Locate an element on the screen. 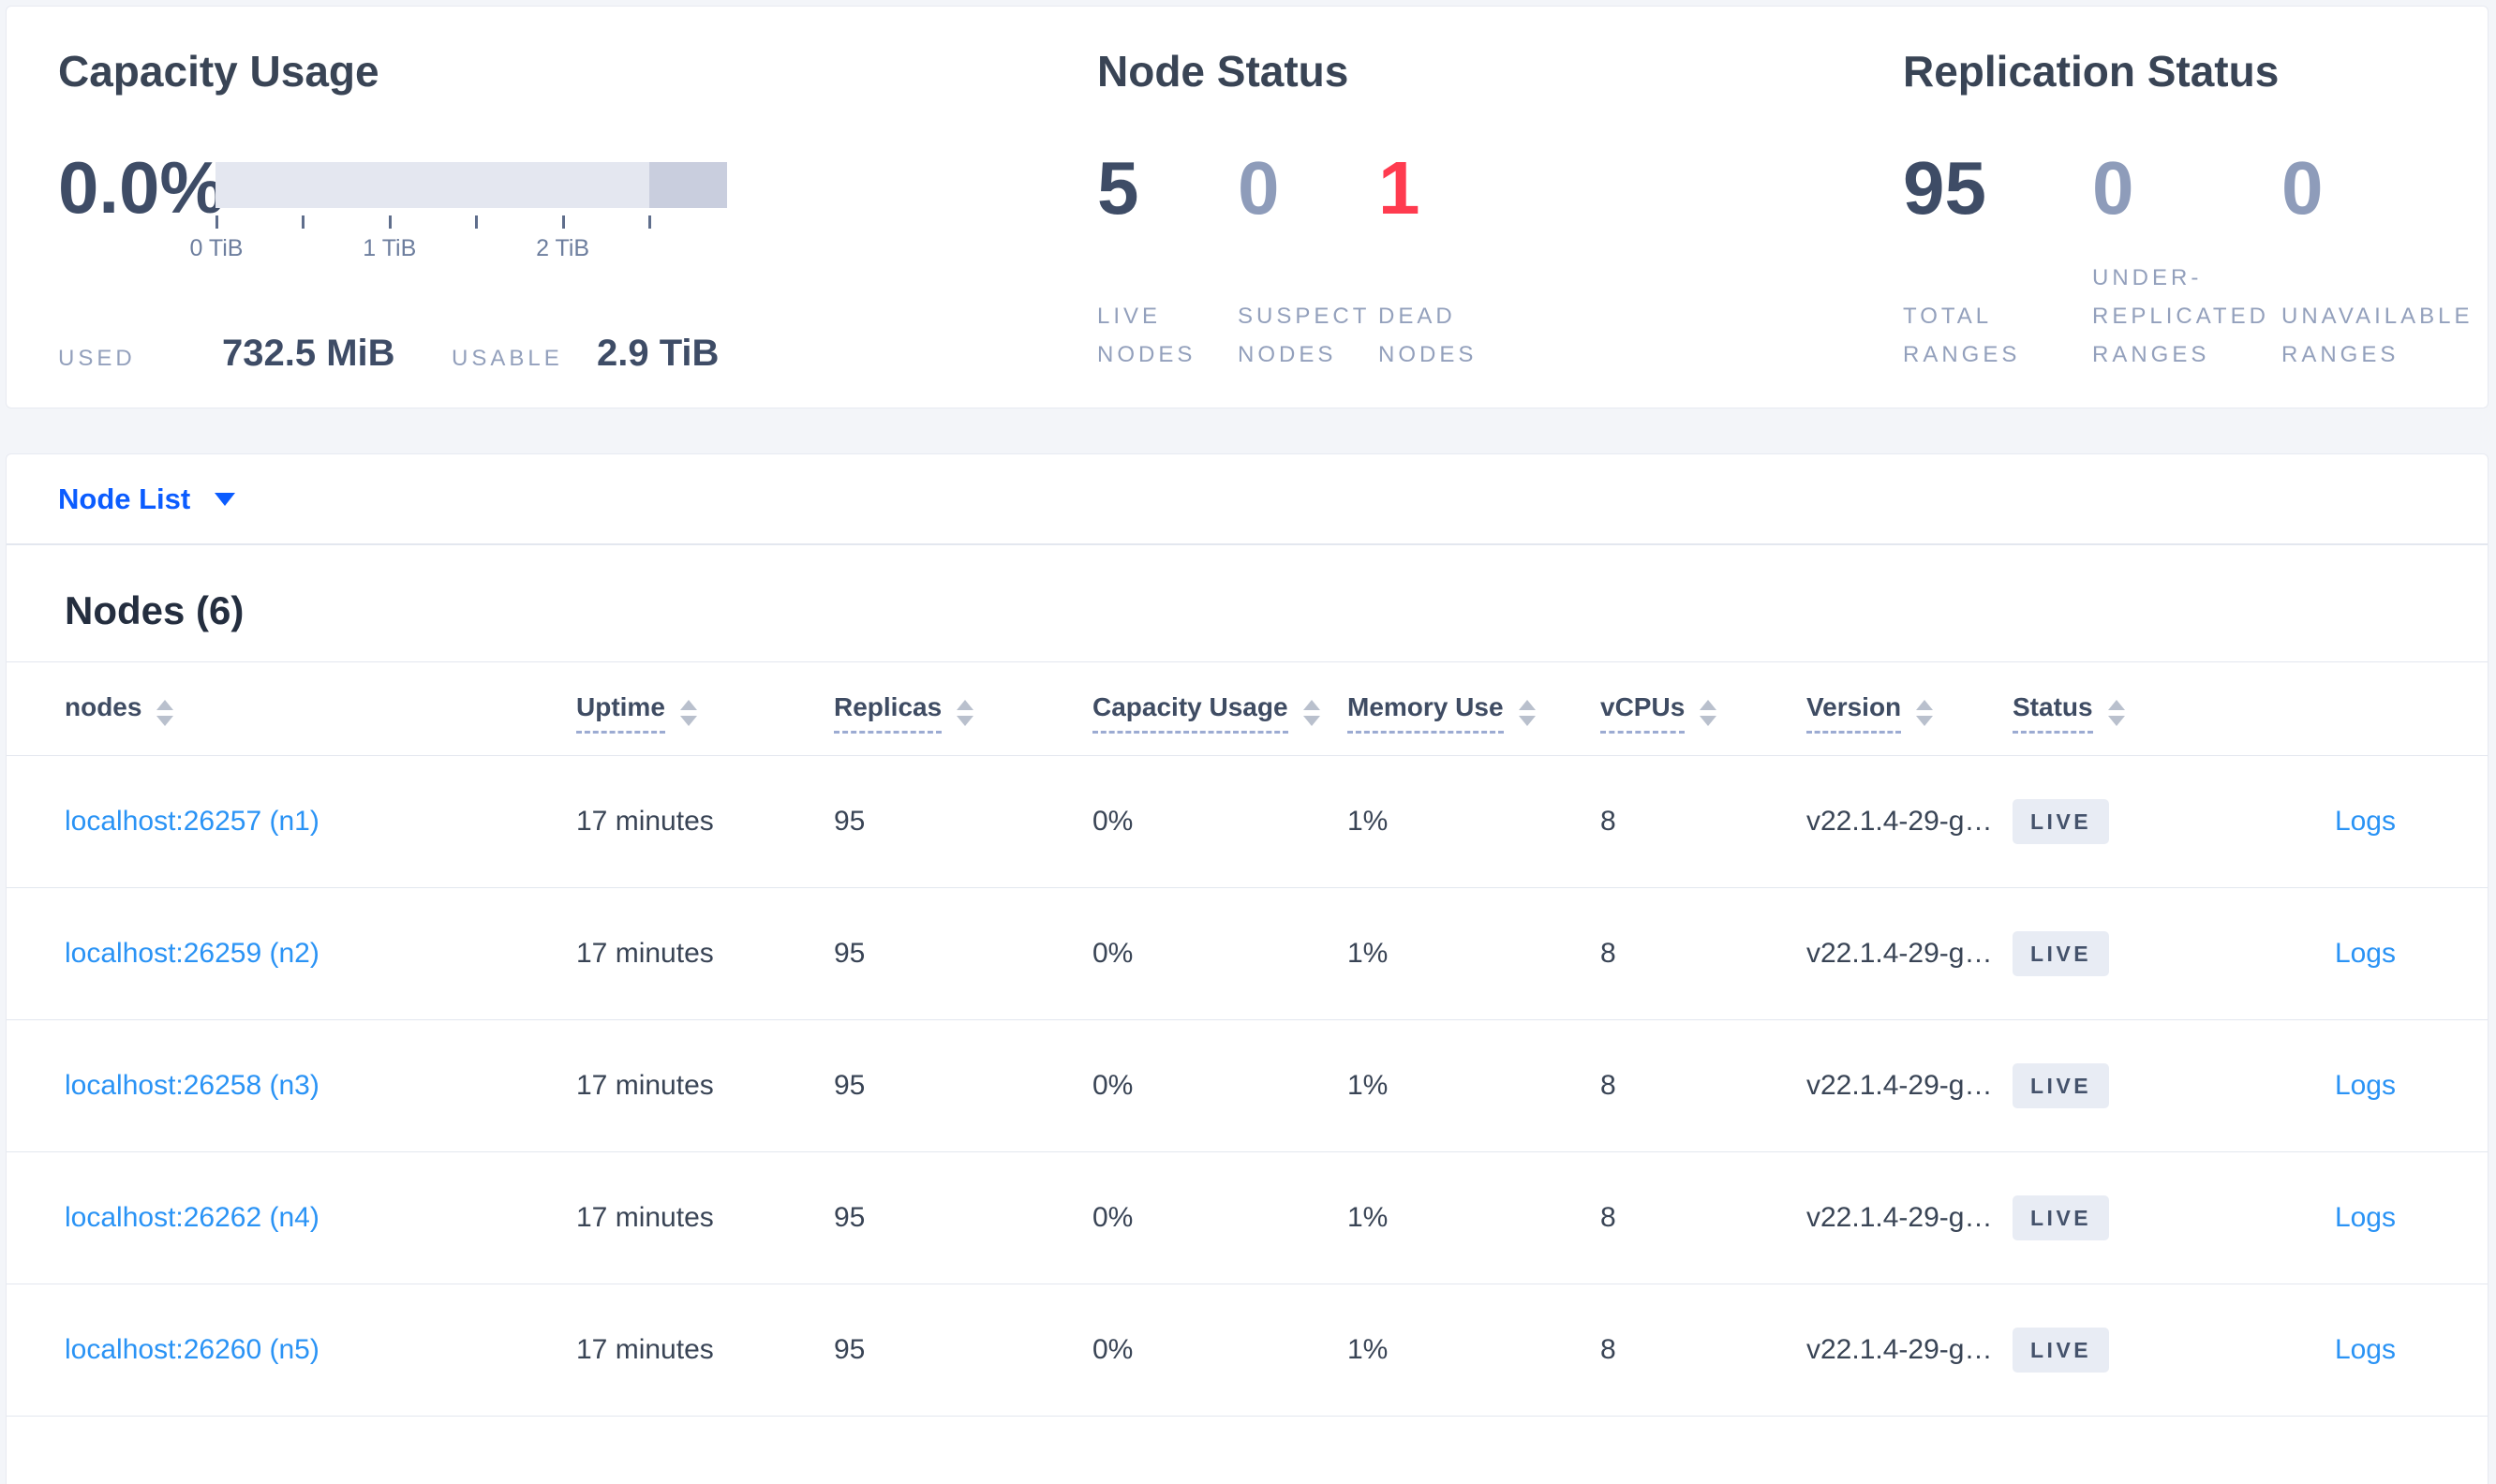 This screenshot has width=2496, height=1484. usable-label: USABLE is located at coordinates (507, 358).